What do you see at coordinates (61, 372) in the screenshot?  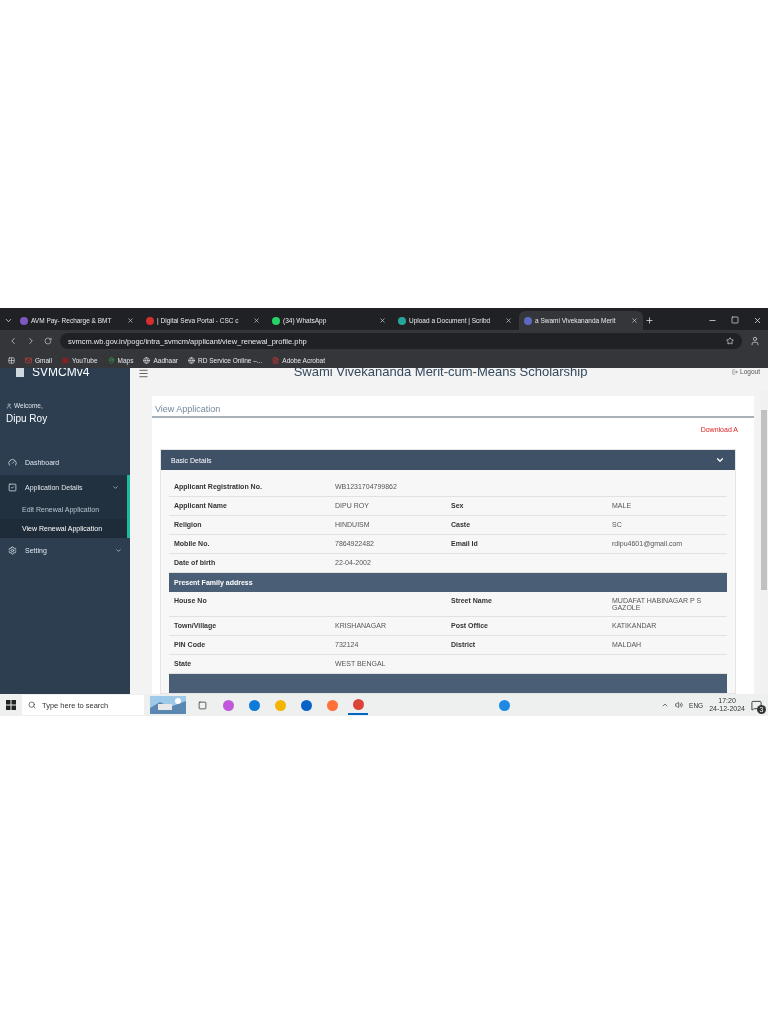 I see `brand-name: SVMCMv4` at bounding box center [61, 372].